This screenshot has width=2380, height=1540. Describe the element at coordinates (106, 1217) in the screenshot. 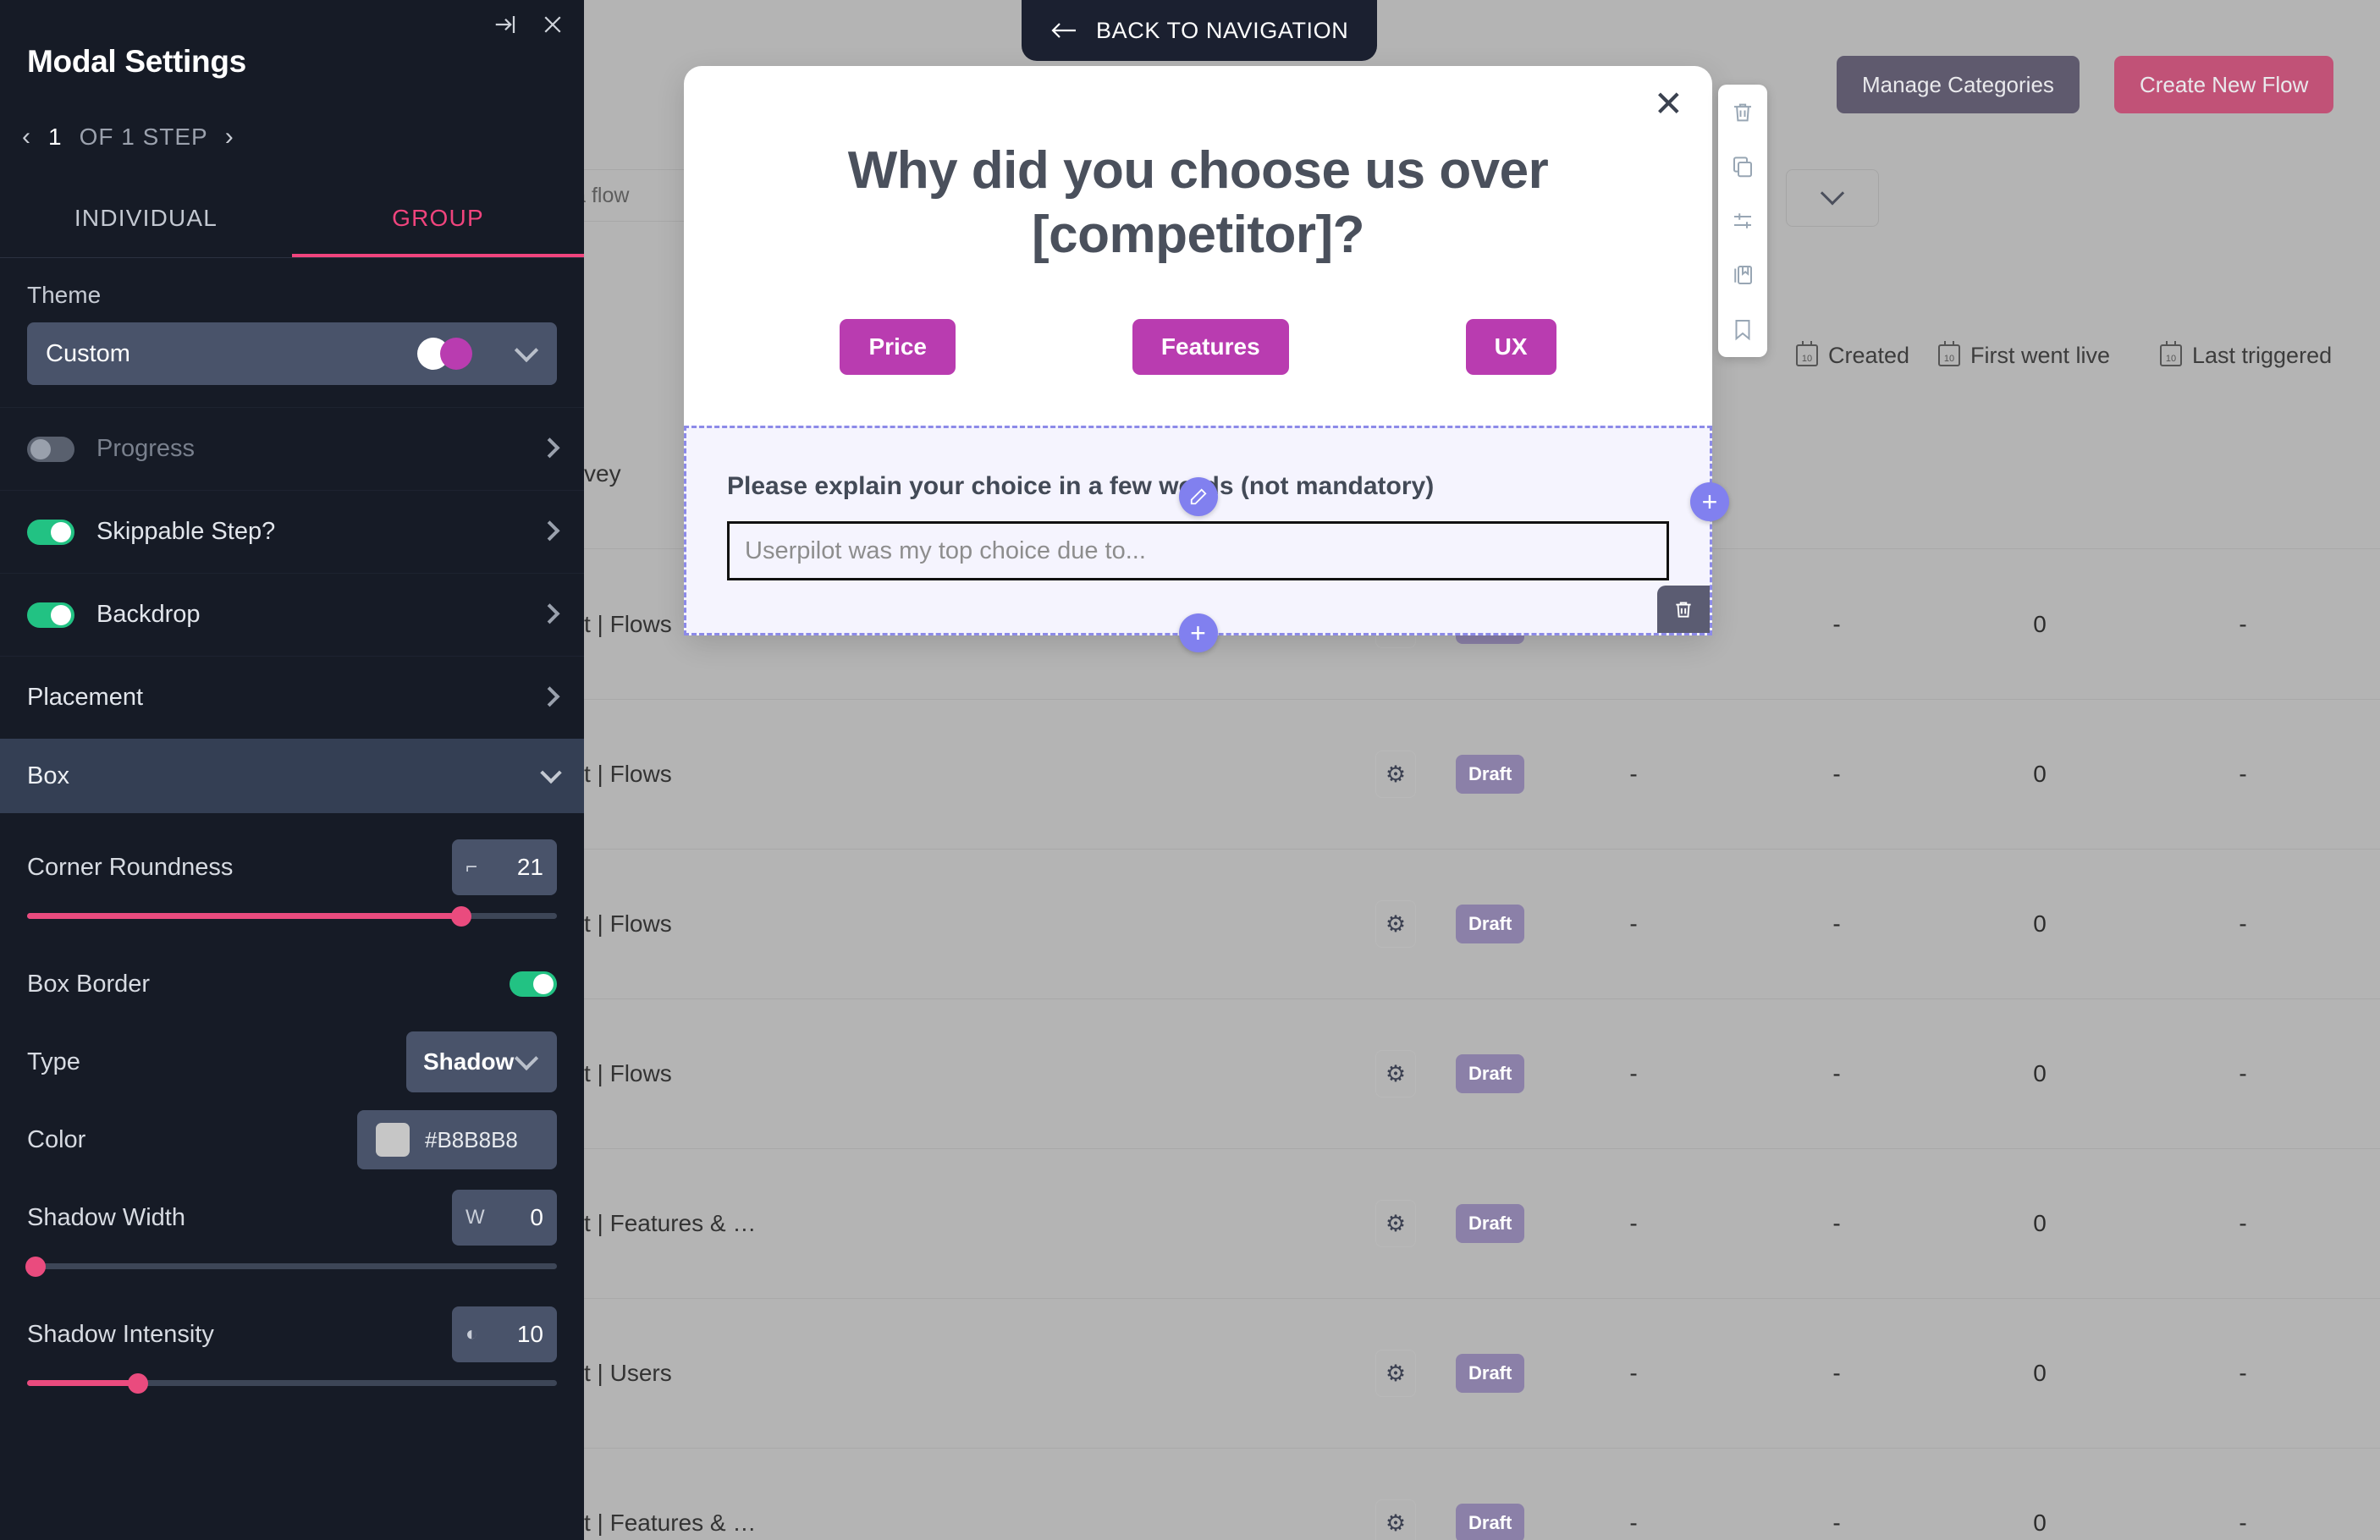

I see `shadow-width-label: Shadow Width` at that location.